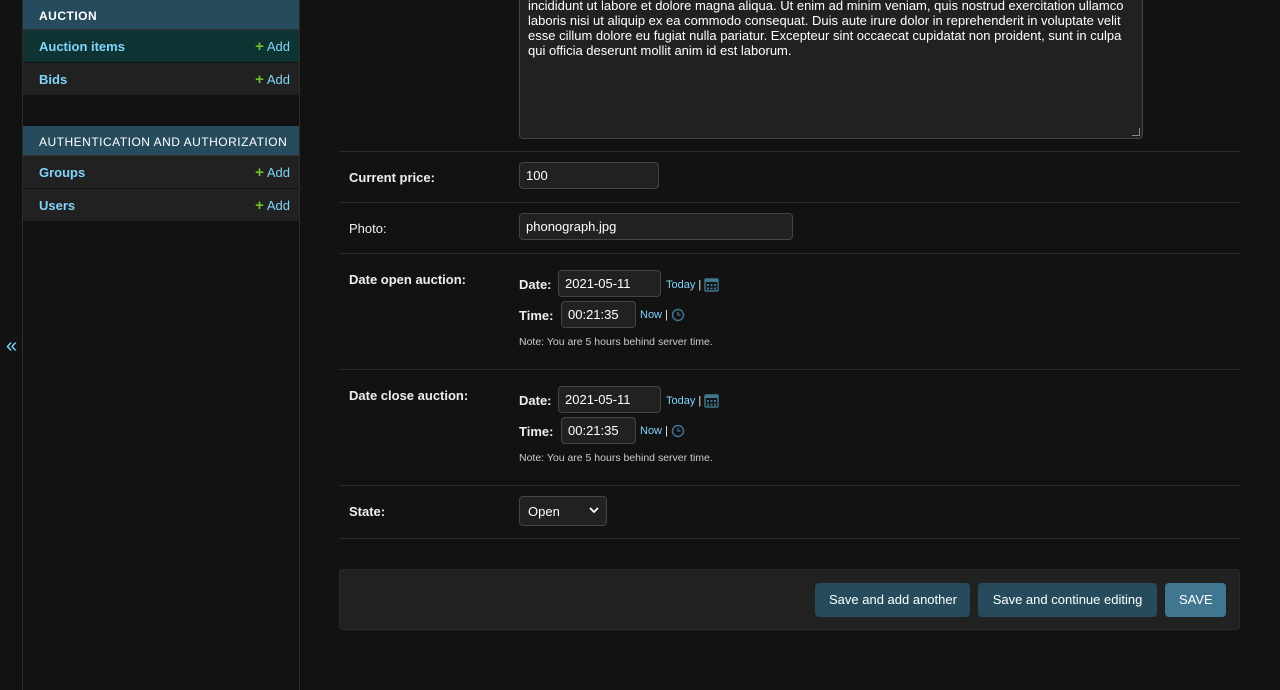  I want to click on sidebar-item-groups: Groups + Add, so click(161, 172).